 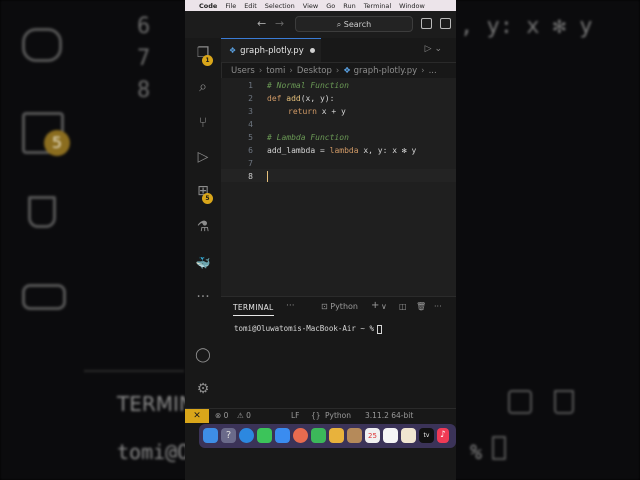 What do you see at coordinates (389, 416) in the screenshot?
I see `python-interpreter: 3.11.2 64-bit` at bounding box center [389, 416].